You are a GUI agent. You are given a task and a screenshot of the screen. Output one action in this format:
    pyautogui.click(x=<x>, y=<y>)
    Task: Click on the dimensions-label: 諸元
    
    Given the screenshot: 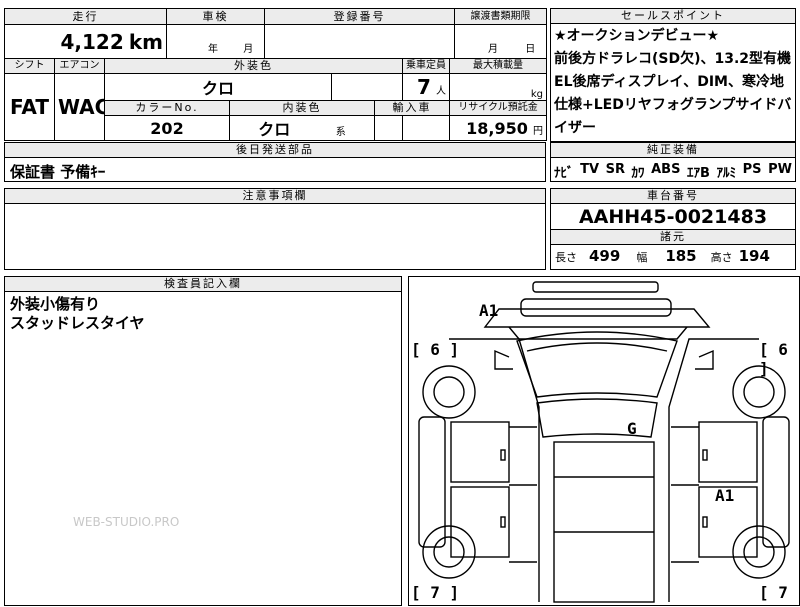 What is the action you would take?
    pyautogui.click(x=673, y=237)
    